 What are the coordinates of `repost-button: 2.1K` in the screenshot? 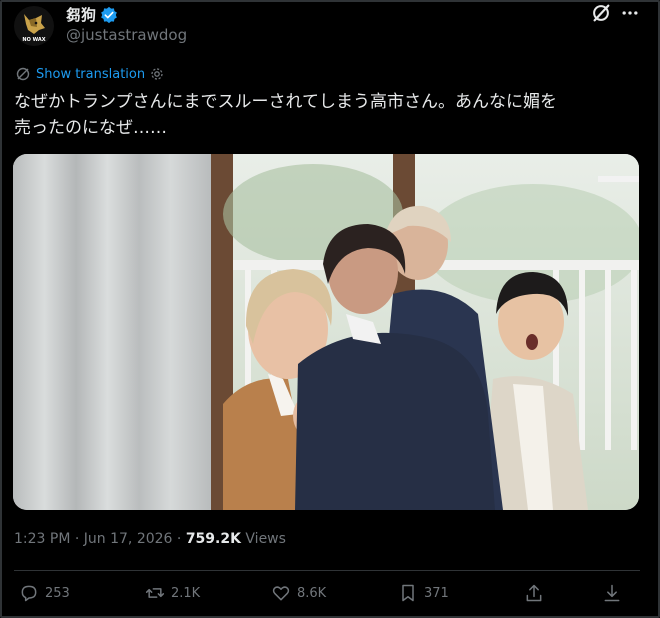 It's located at (172, 593).